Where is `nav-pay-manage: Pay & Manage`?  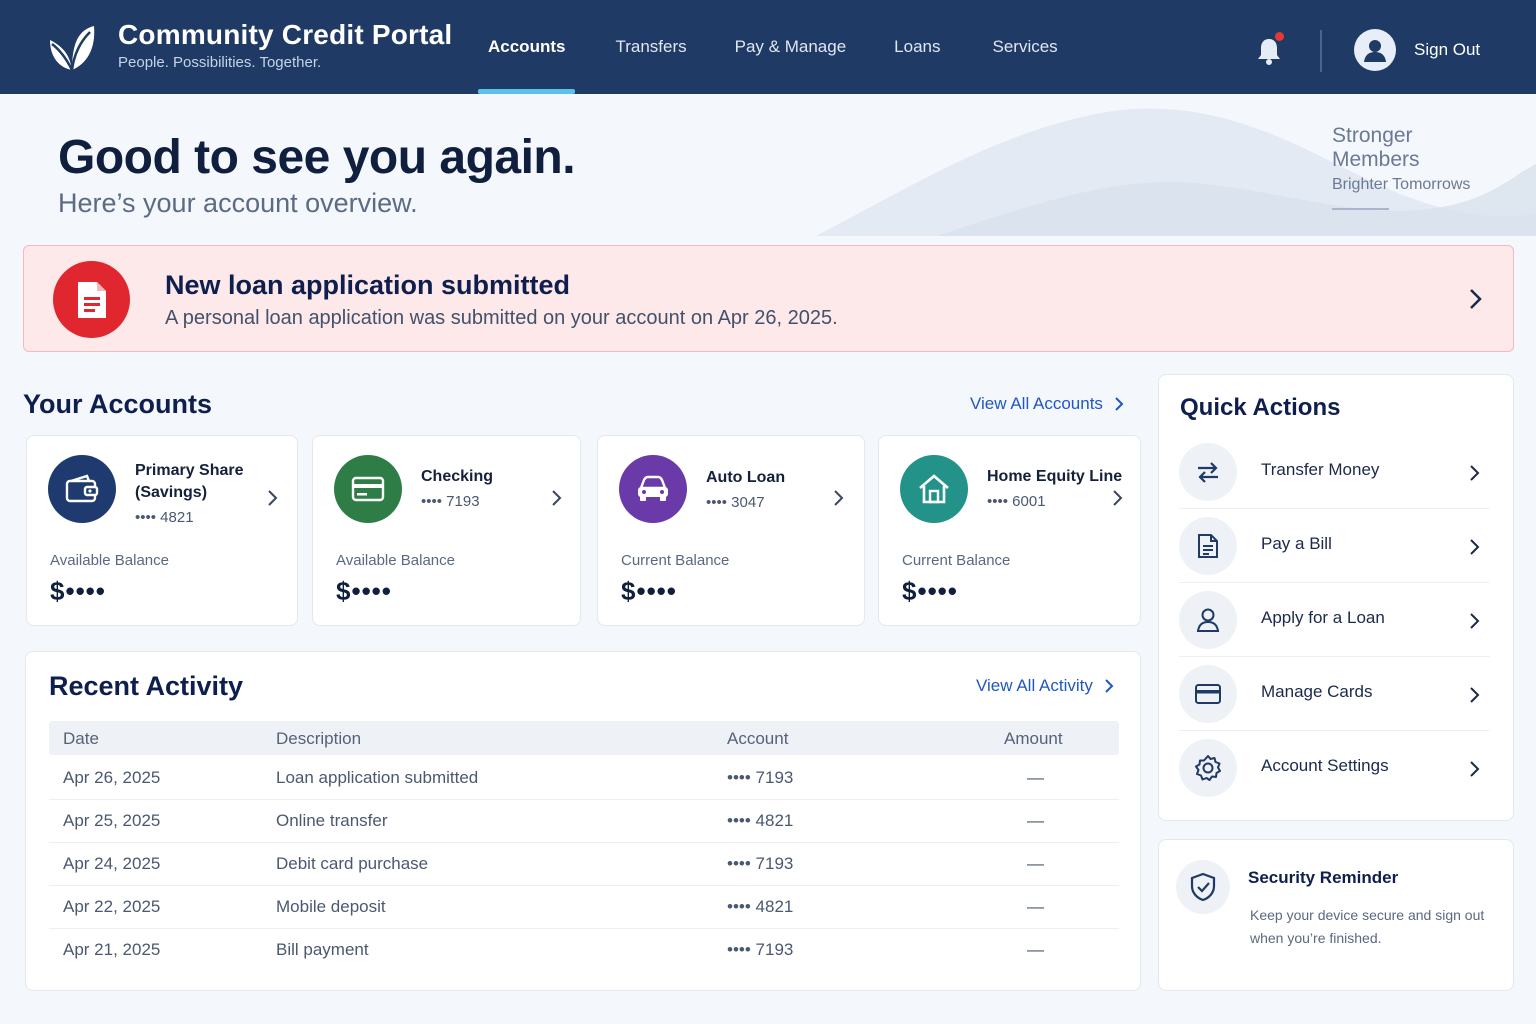 nav-pay-manage: Pay & Manage is located at coordinates (791, 47).